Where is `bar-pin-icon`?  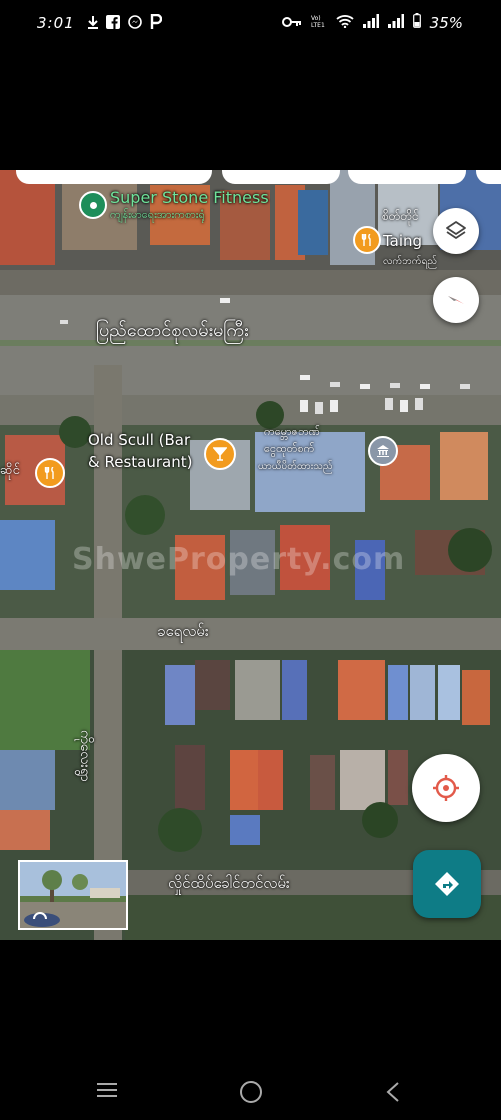 bar-pin-icon is located at coordinates (220, 454).